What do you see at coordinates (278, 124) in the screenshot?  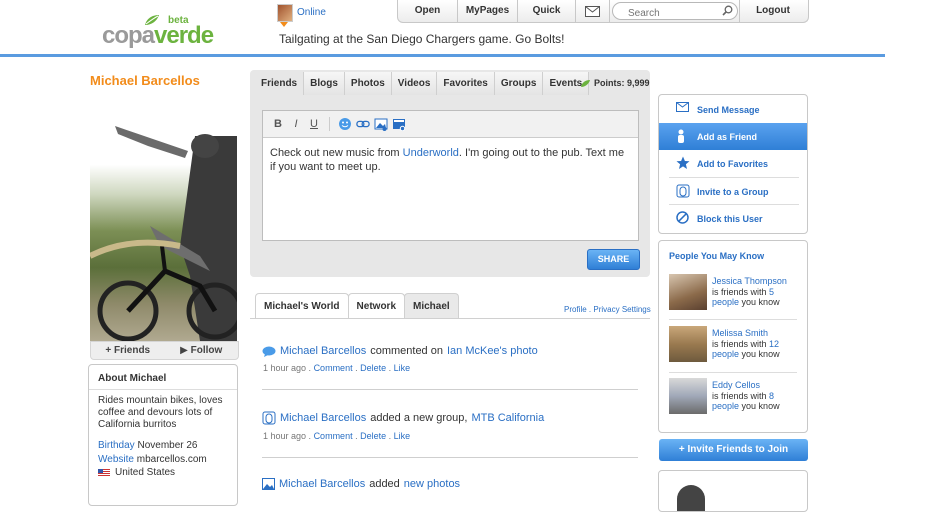 I see `bold-button: B` at bounding box center [278, 124].